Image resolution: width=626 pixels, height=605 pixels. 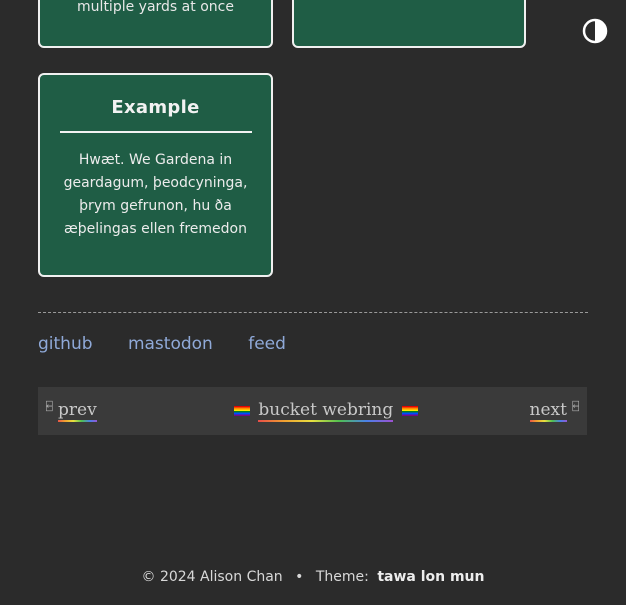 What do you see at coordinates (313, 312) in the screenshot?
I see `section-divider` at bounding box center [313, 312].